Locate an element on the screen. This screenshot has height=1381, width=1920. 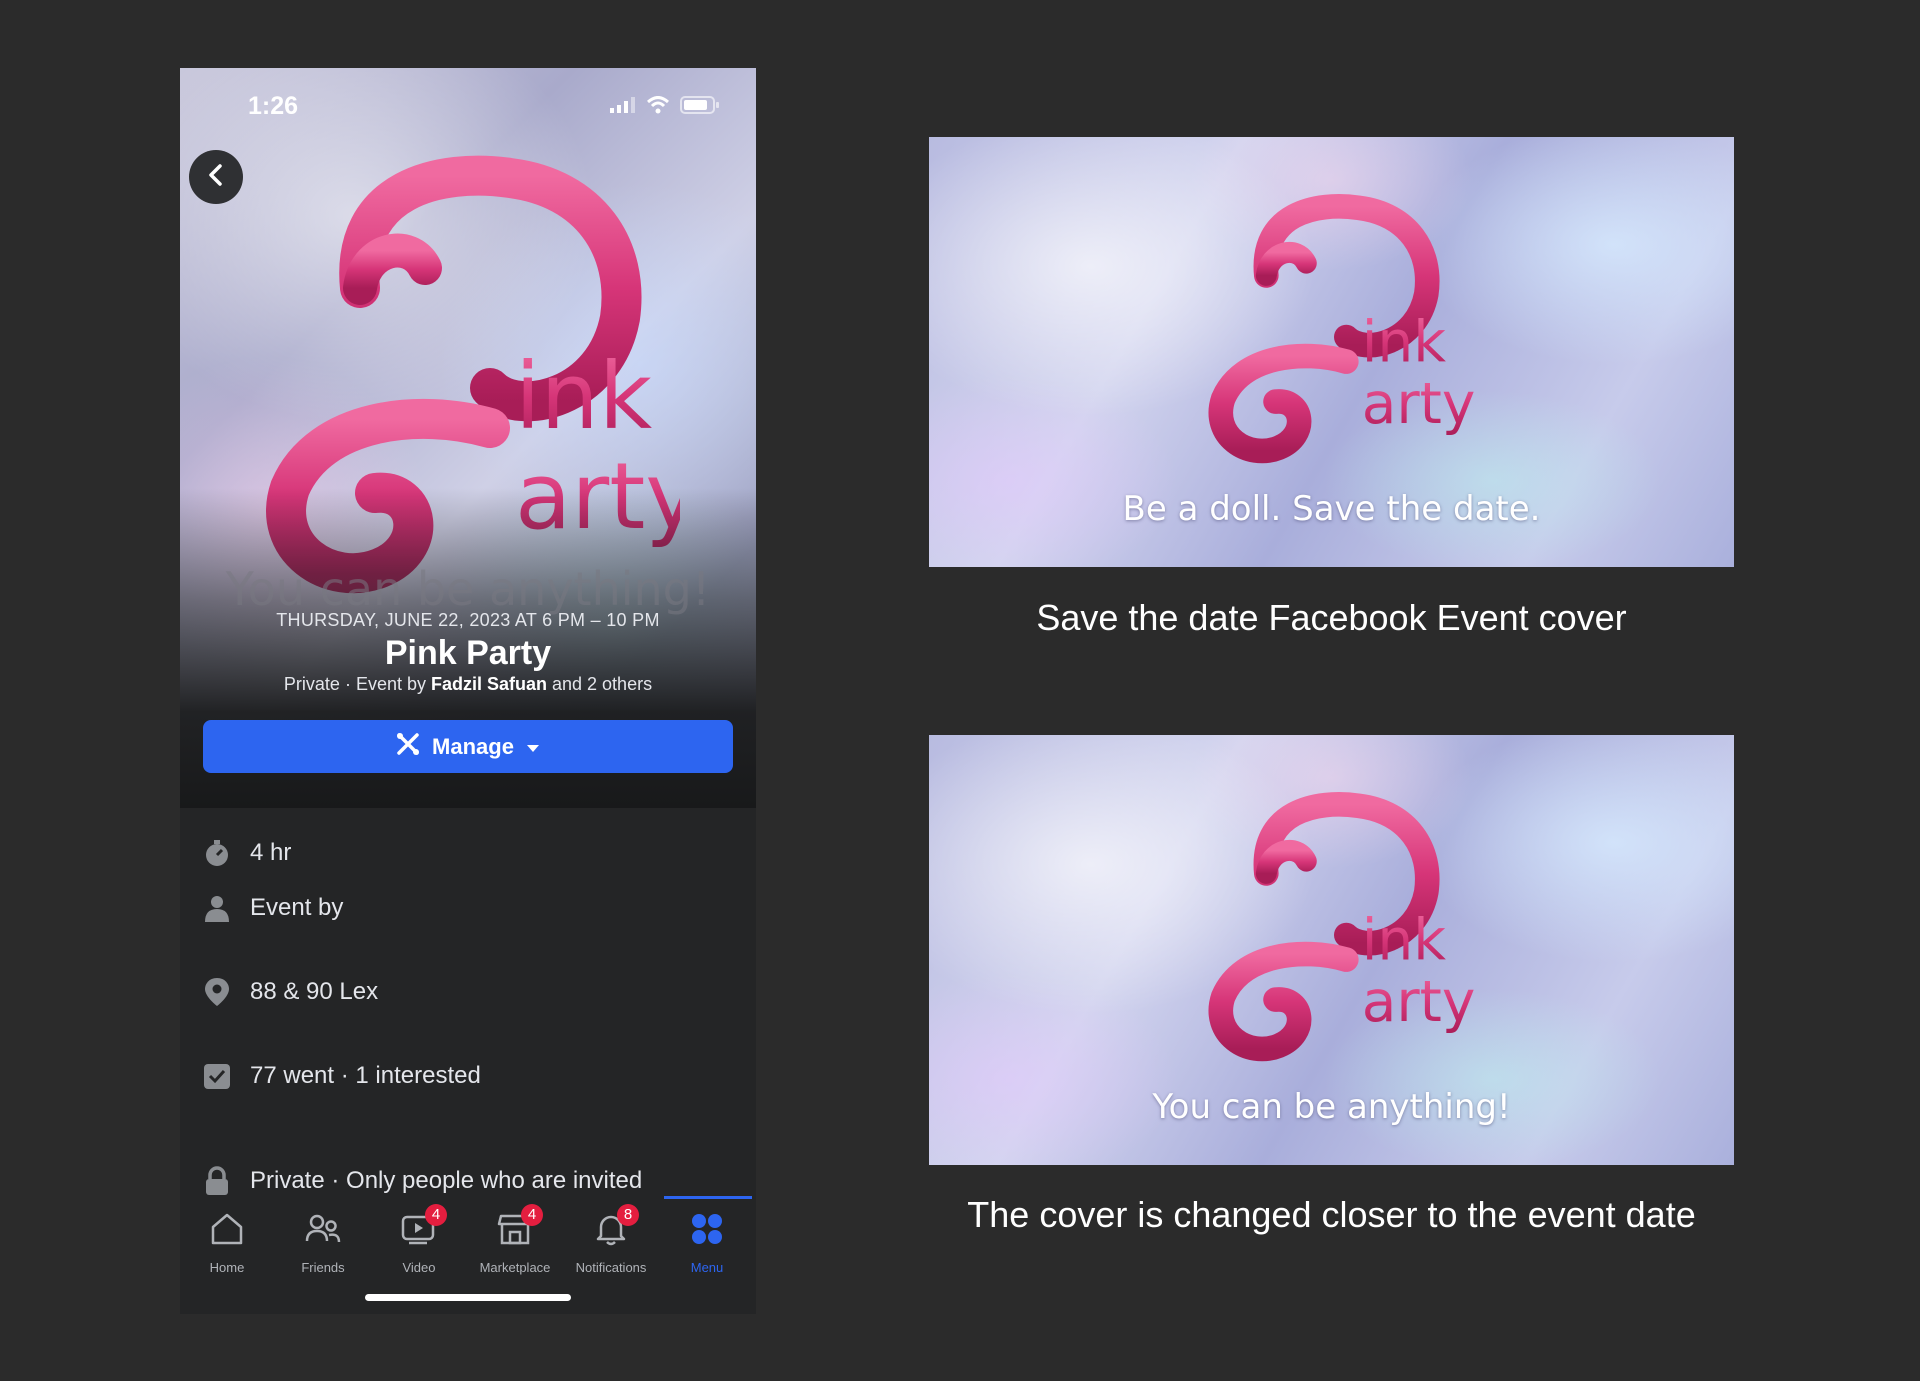
signal-icon is located at coordinates (623, 107).